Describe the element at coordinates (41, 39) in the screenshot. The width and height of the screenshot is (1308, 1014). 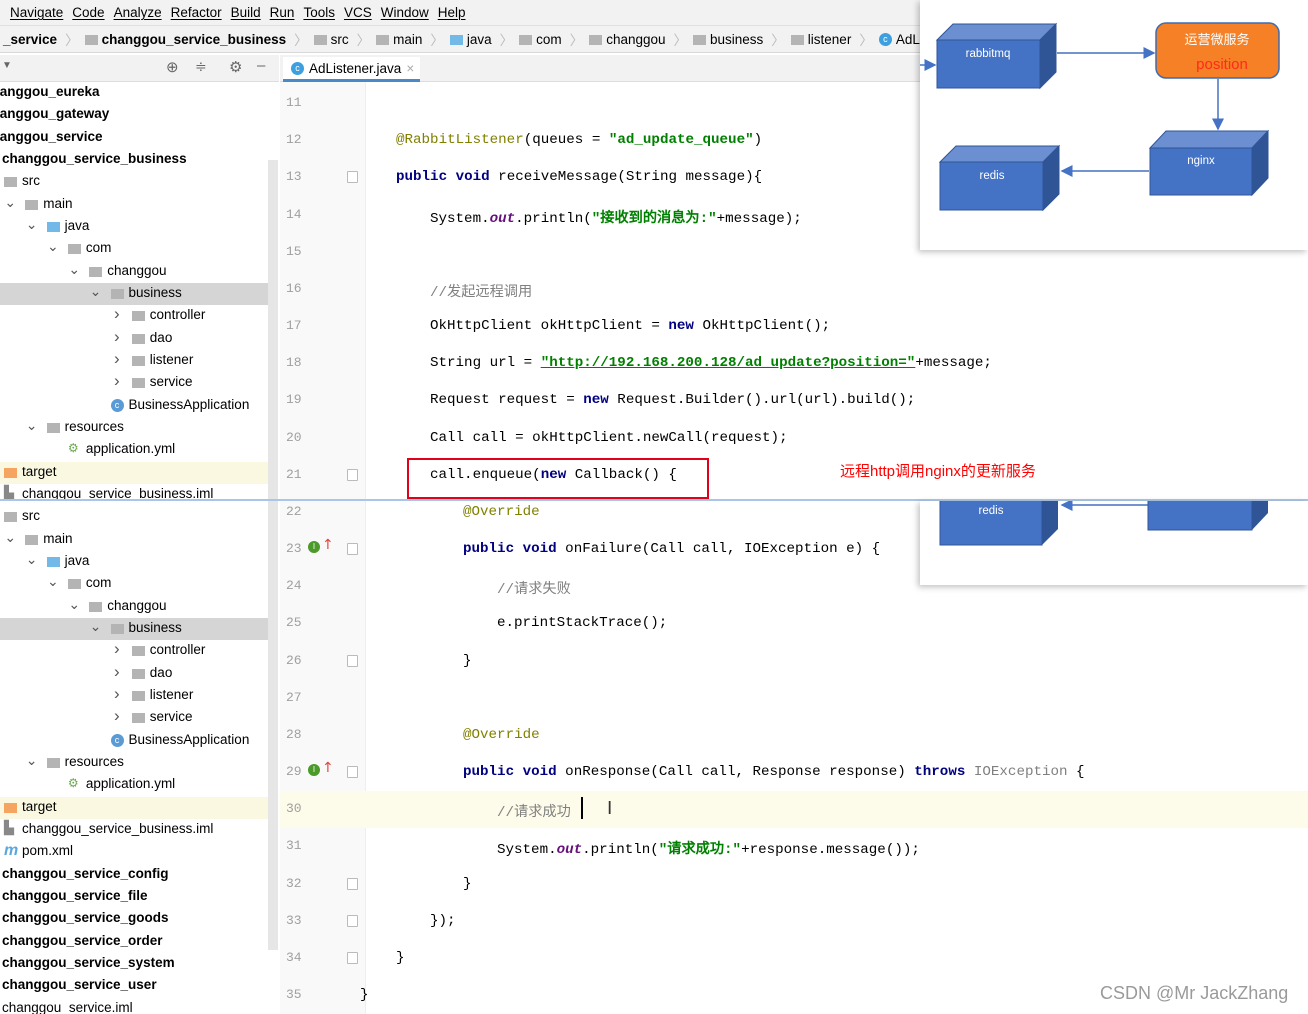
I see `breadcrumb-item: _service 〉` at that location.